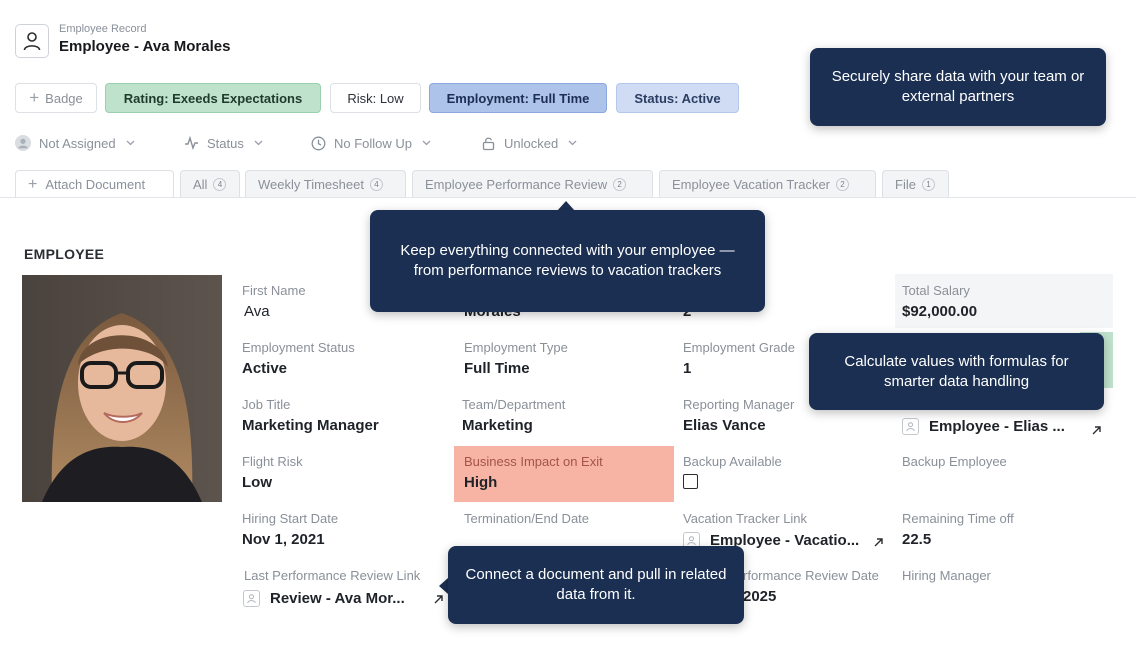 The image size is (1136, 661). I want to click on follow-up-label: No Follow Up, so click(373, 143).